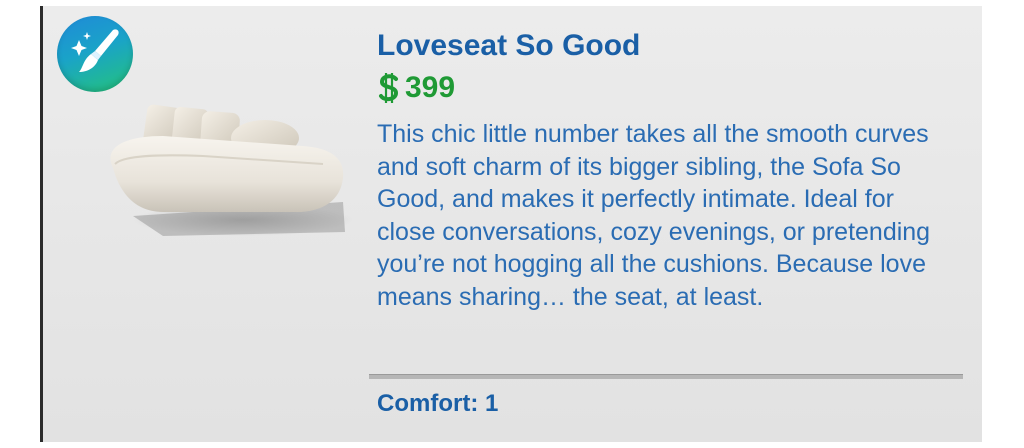 The width and height of the screenshot is (1024, 448). Describe the element at coordinates (672, 88) in the screenshot. I see `price-row: 399` at that location.